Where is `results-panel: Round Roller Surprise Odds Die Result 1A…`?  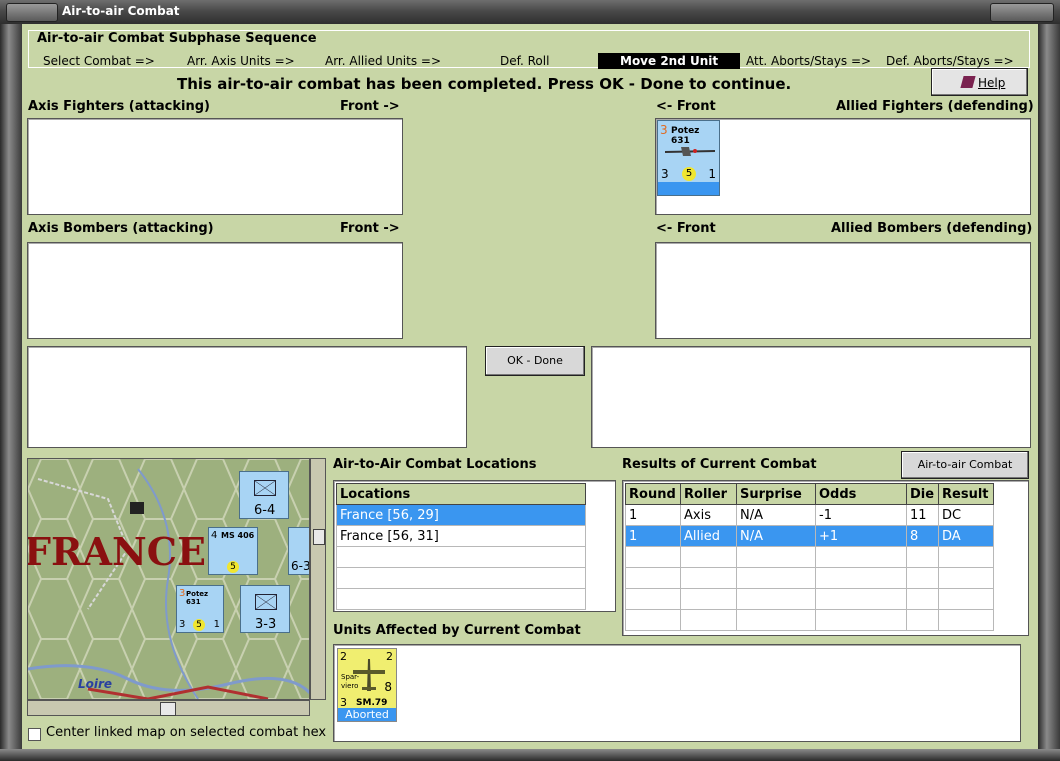 results-panel: Round Roller Surprise Odds Die Result 1A… is located at coordinates (825, 558).